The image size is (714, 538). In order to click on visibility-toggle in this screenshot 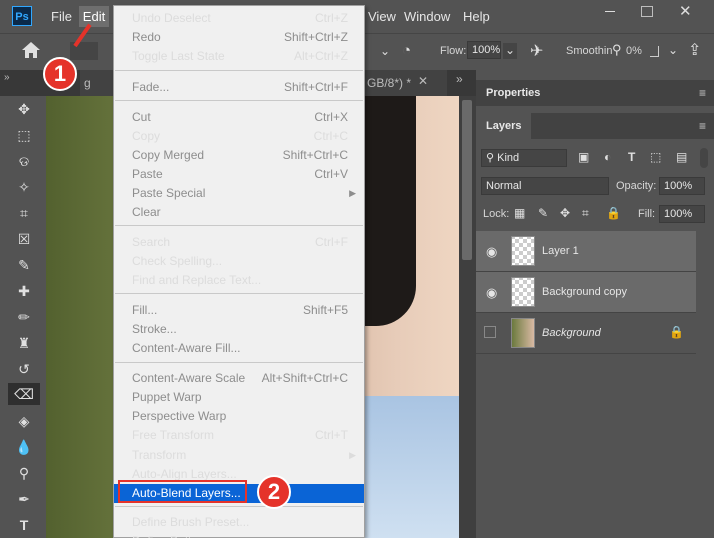, I will do `click(490, 332)`.